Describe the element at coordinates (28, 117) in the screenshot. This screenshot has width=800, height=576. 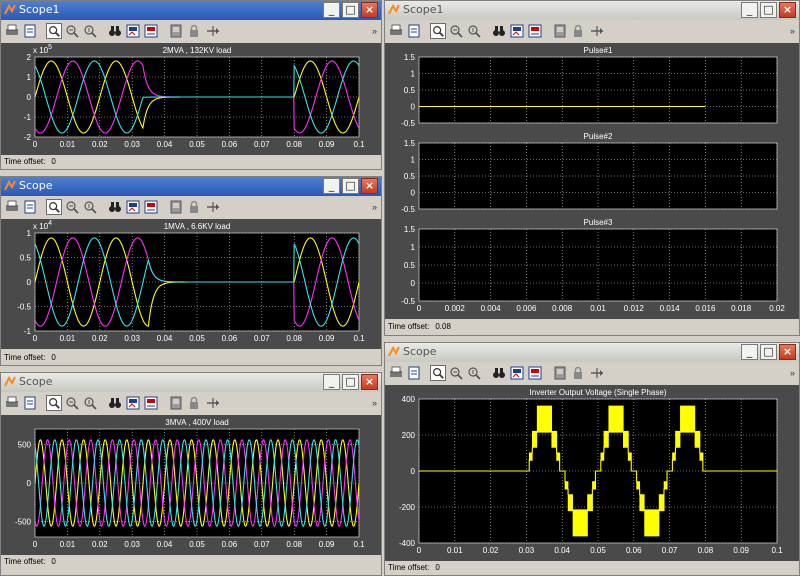
I see `y-tick-label: -1` at that location.